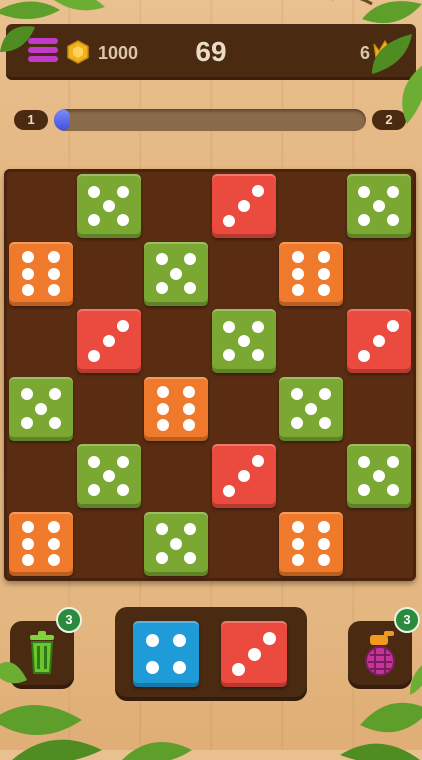 Image resolution: width=422 pixels, height=760 pixels. I want to click on current-level-pill: 1, so click(31, 120).